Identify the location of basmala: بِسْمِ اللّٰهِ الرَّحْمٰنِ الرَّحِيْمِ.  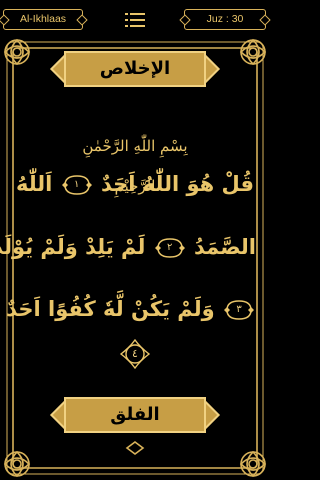
(135, 166).